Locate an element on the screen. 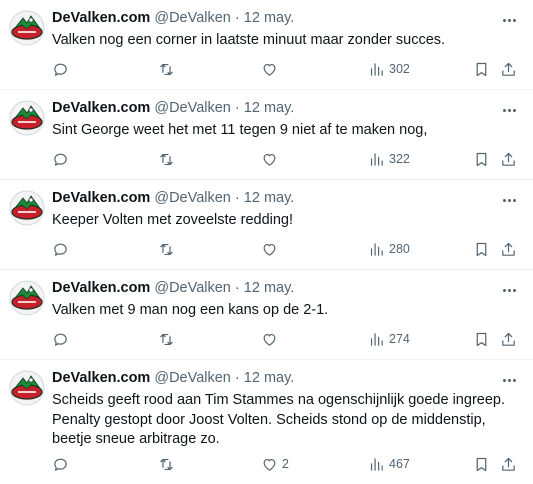  view-count: 302 is located at coordinates (399, 69).